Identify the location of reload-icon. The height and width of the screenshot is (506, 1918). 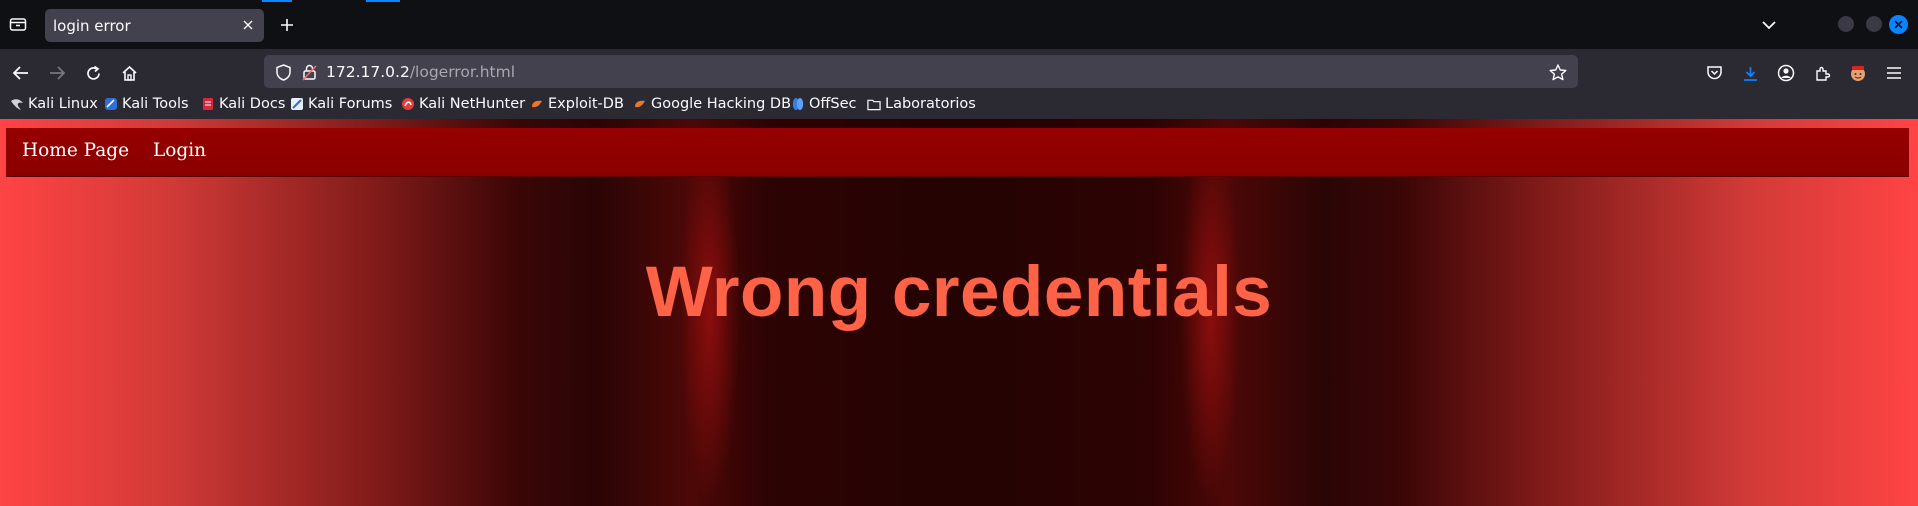
(93, 73).